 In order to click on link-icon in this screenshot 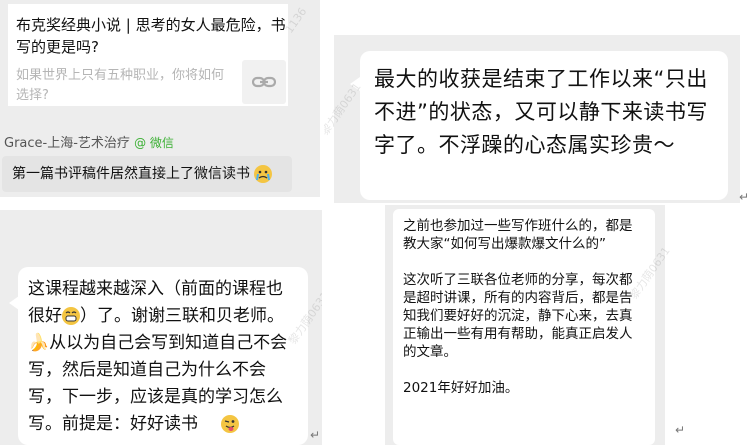, I will do `click(264, 82)`.